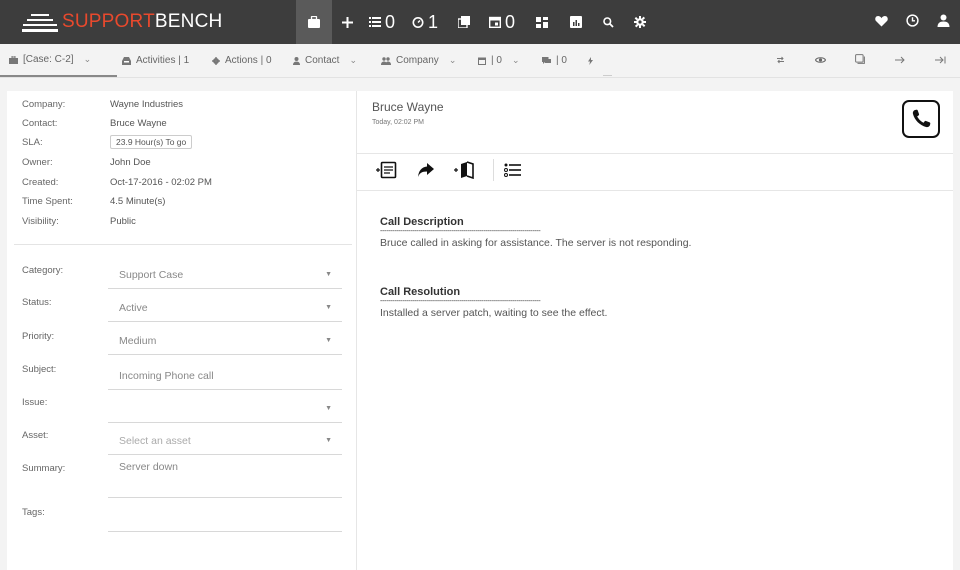 The image size is (960, 570). I want to click on duplicate-button, so click(860, 60).